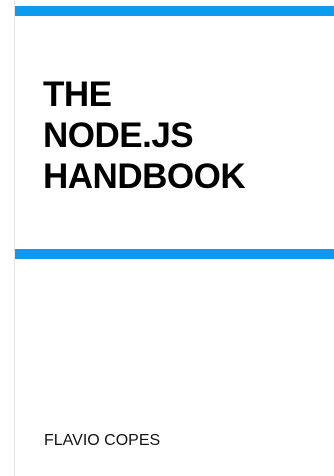  Describe the element at coordinates (144, 176) in the screenshot. I see `title-line-3: HANDBOOK` at that location.